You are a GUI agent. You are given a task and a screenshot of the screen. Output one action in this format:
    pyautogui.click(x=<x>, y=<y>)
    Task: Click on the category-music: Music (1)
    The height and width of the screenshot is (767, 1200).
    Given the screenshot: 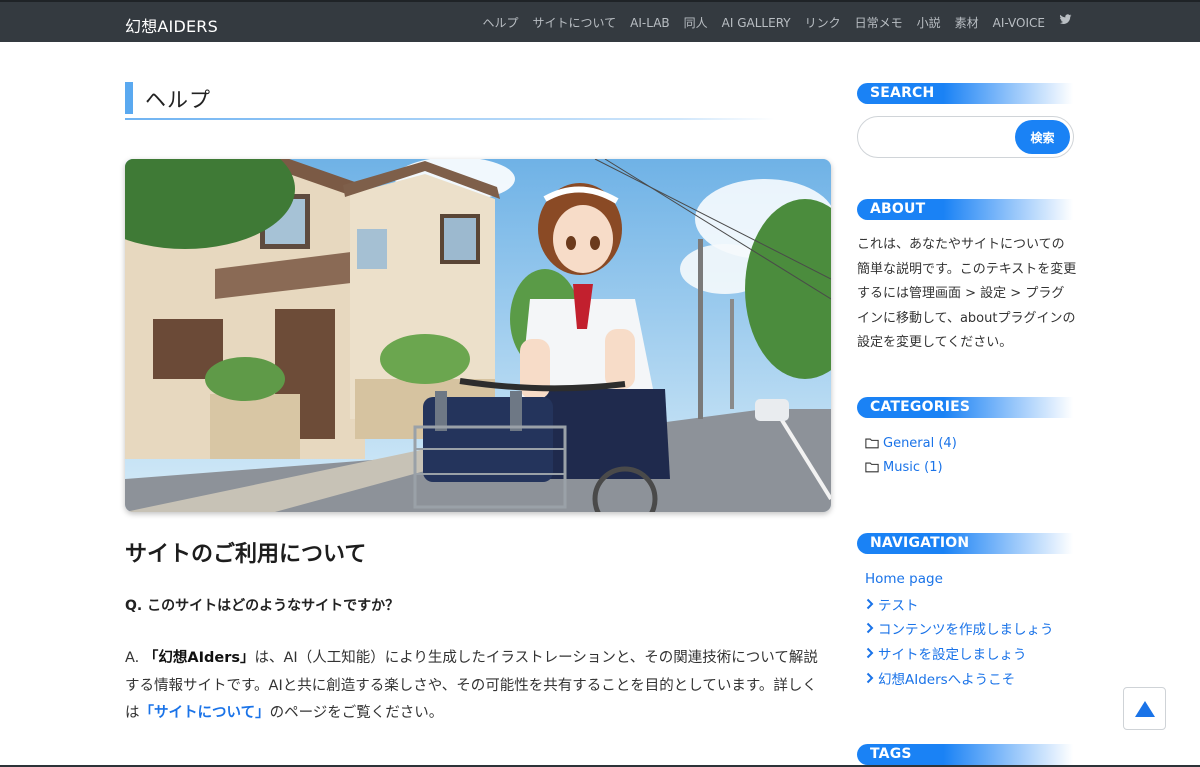 What is the action you would take?
    pyautogui.click(x=911, y=467)
    